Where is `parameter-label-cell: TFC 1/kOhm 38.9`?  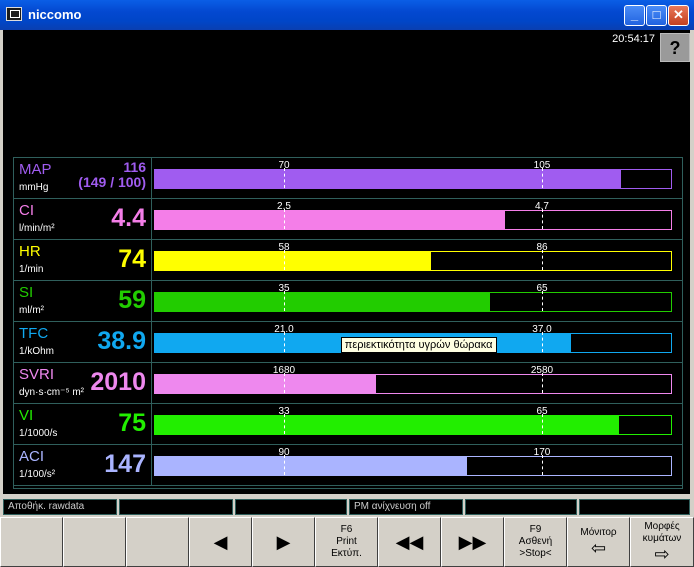 parameter-label-cell: TFC 1/kOhm 38.9 is located at coordinates (83, 342).